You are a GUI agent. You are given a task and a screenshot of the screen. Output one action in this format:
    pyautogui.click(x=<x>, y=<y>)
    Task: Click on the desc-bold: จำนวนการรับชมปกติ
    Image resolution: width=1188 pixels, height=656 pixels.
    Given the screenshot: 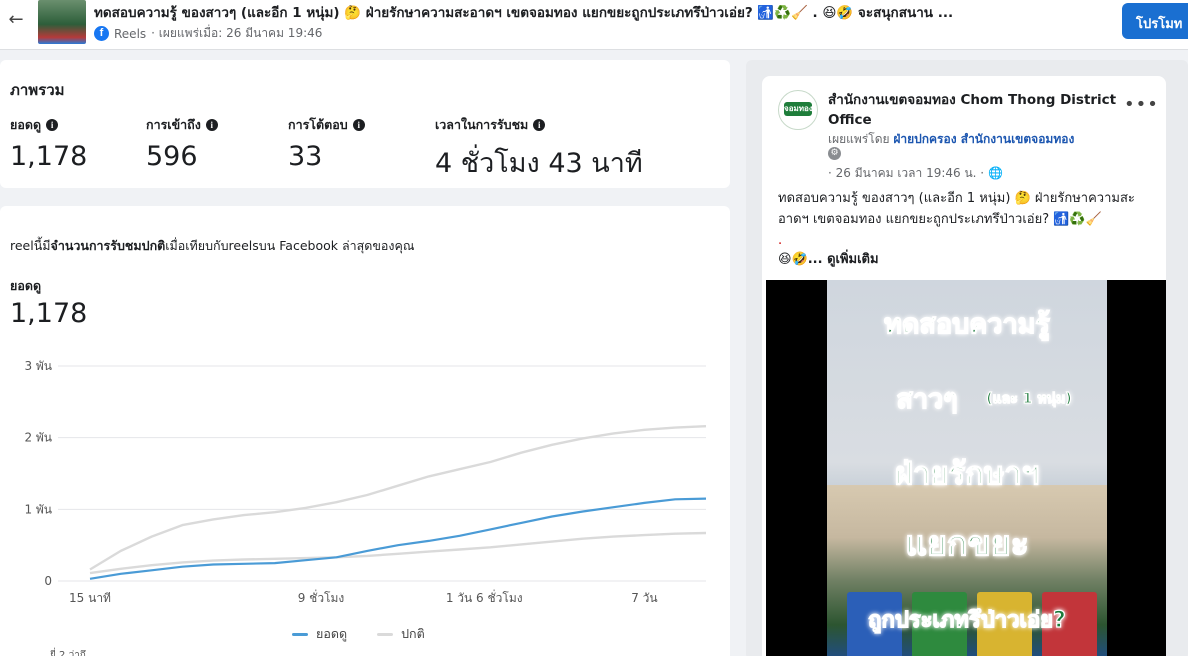 What is the action you would take?
    pyautogui.click(x=108, y=245)
    